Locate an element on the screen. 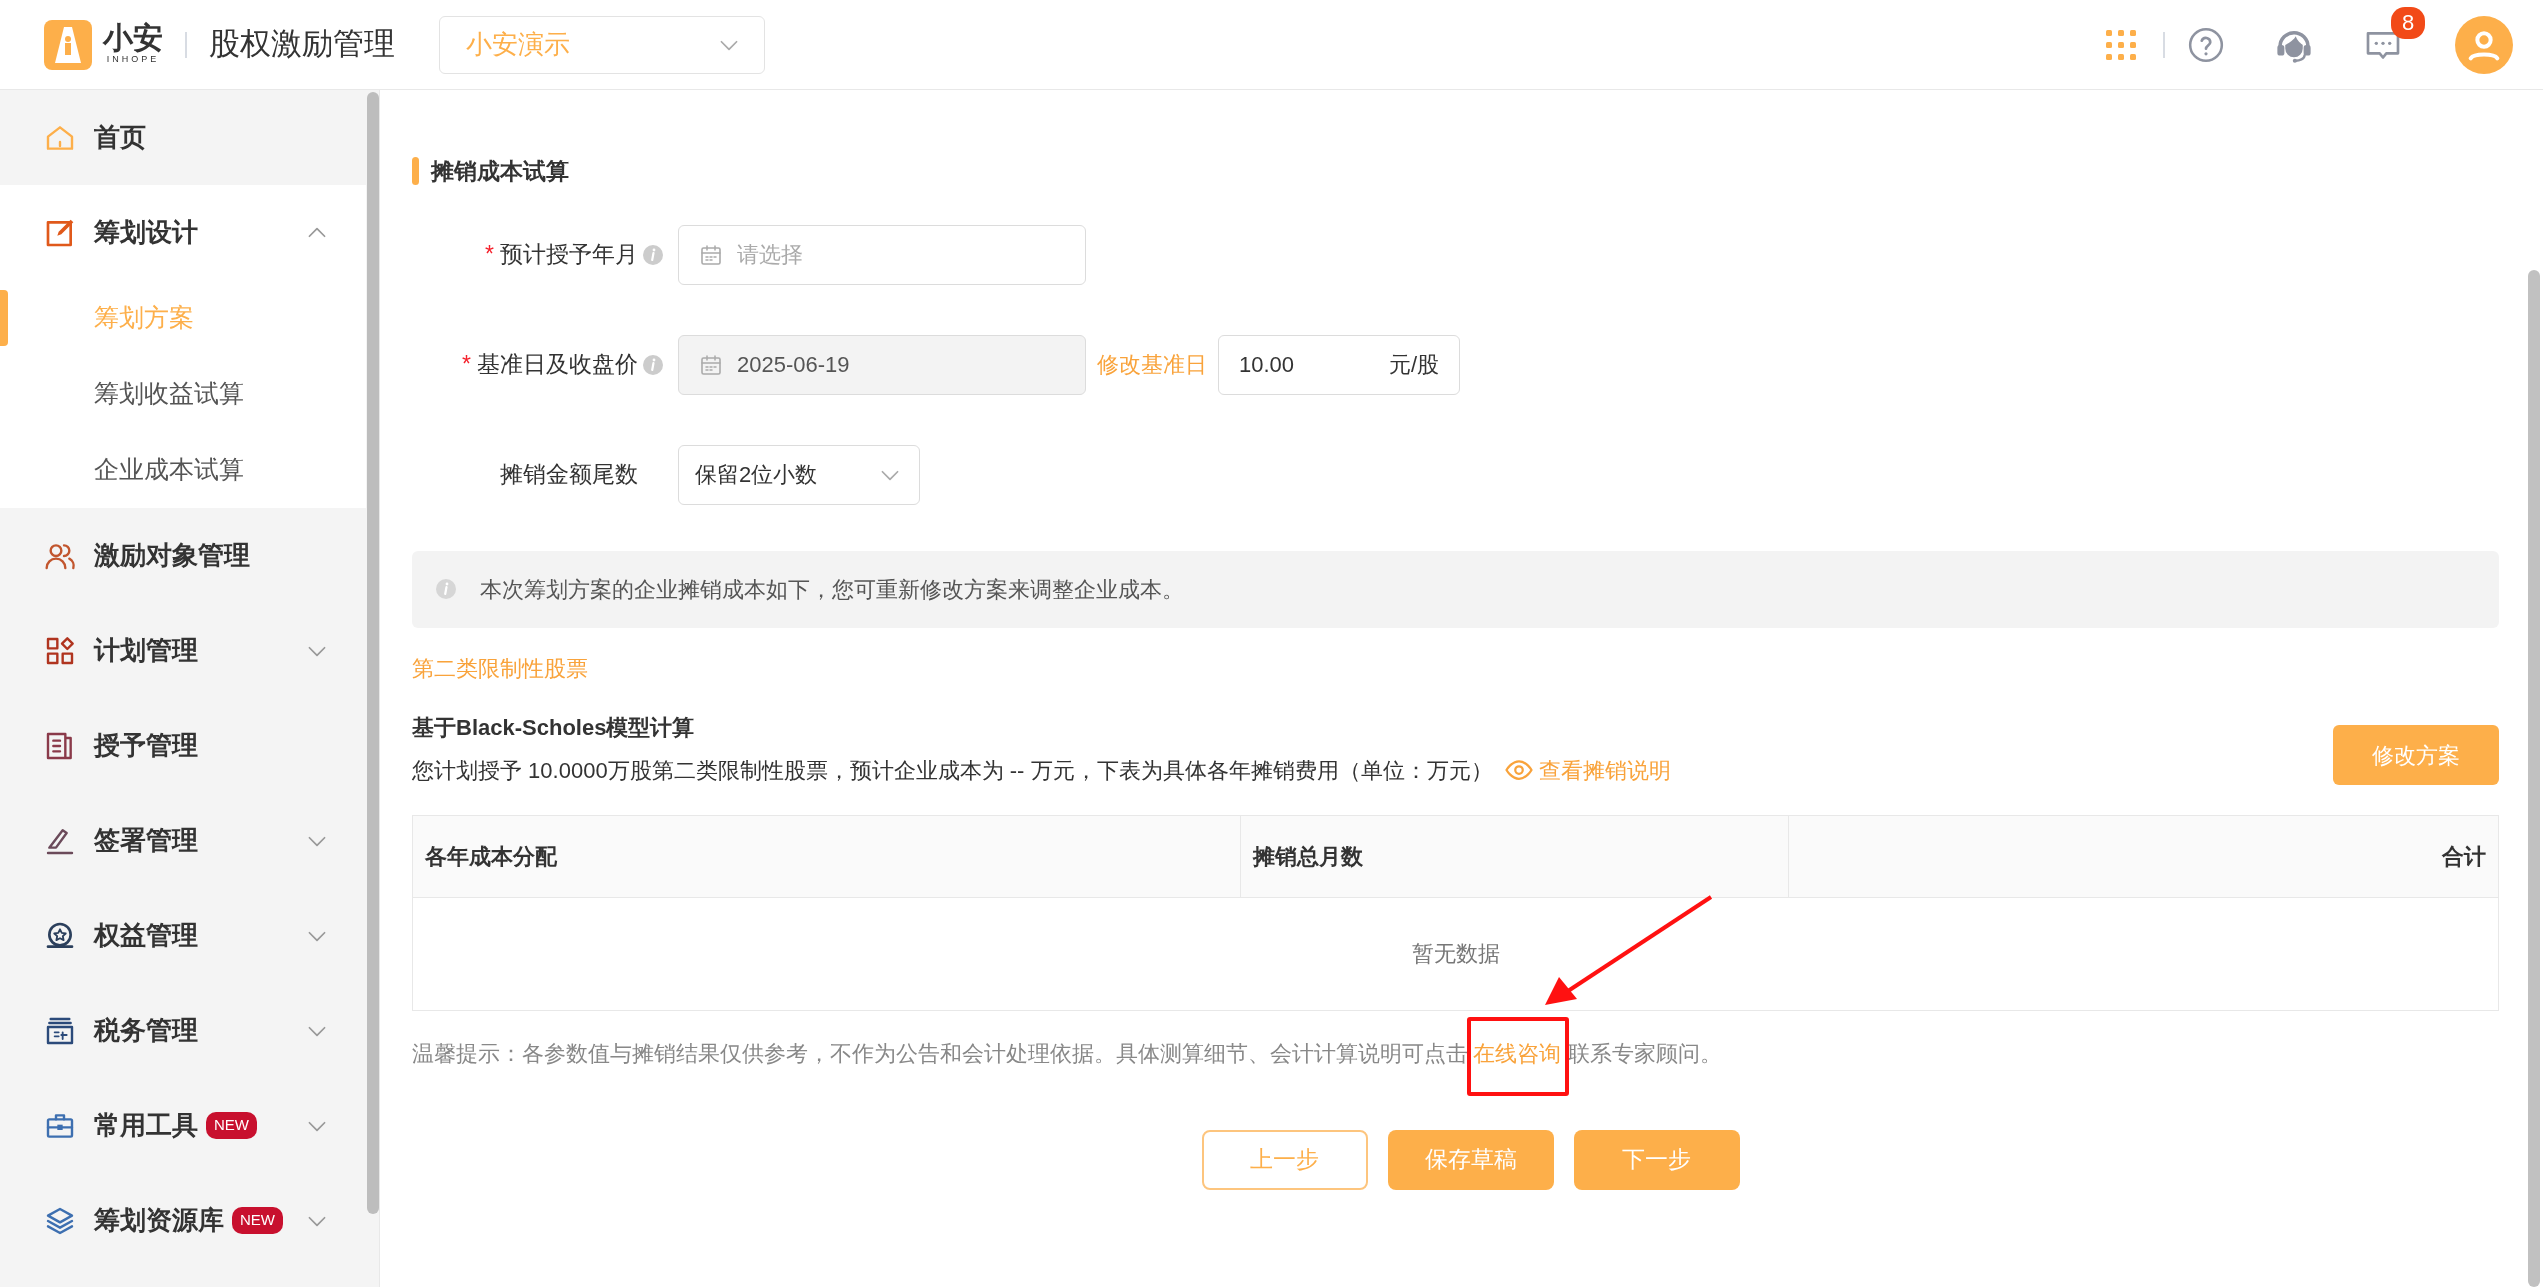 The width and height of the screenshot is (2543, 1287). sidebar-item: 常用工具 NEW is located at coordinates (183, 1125).